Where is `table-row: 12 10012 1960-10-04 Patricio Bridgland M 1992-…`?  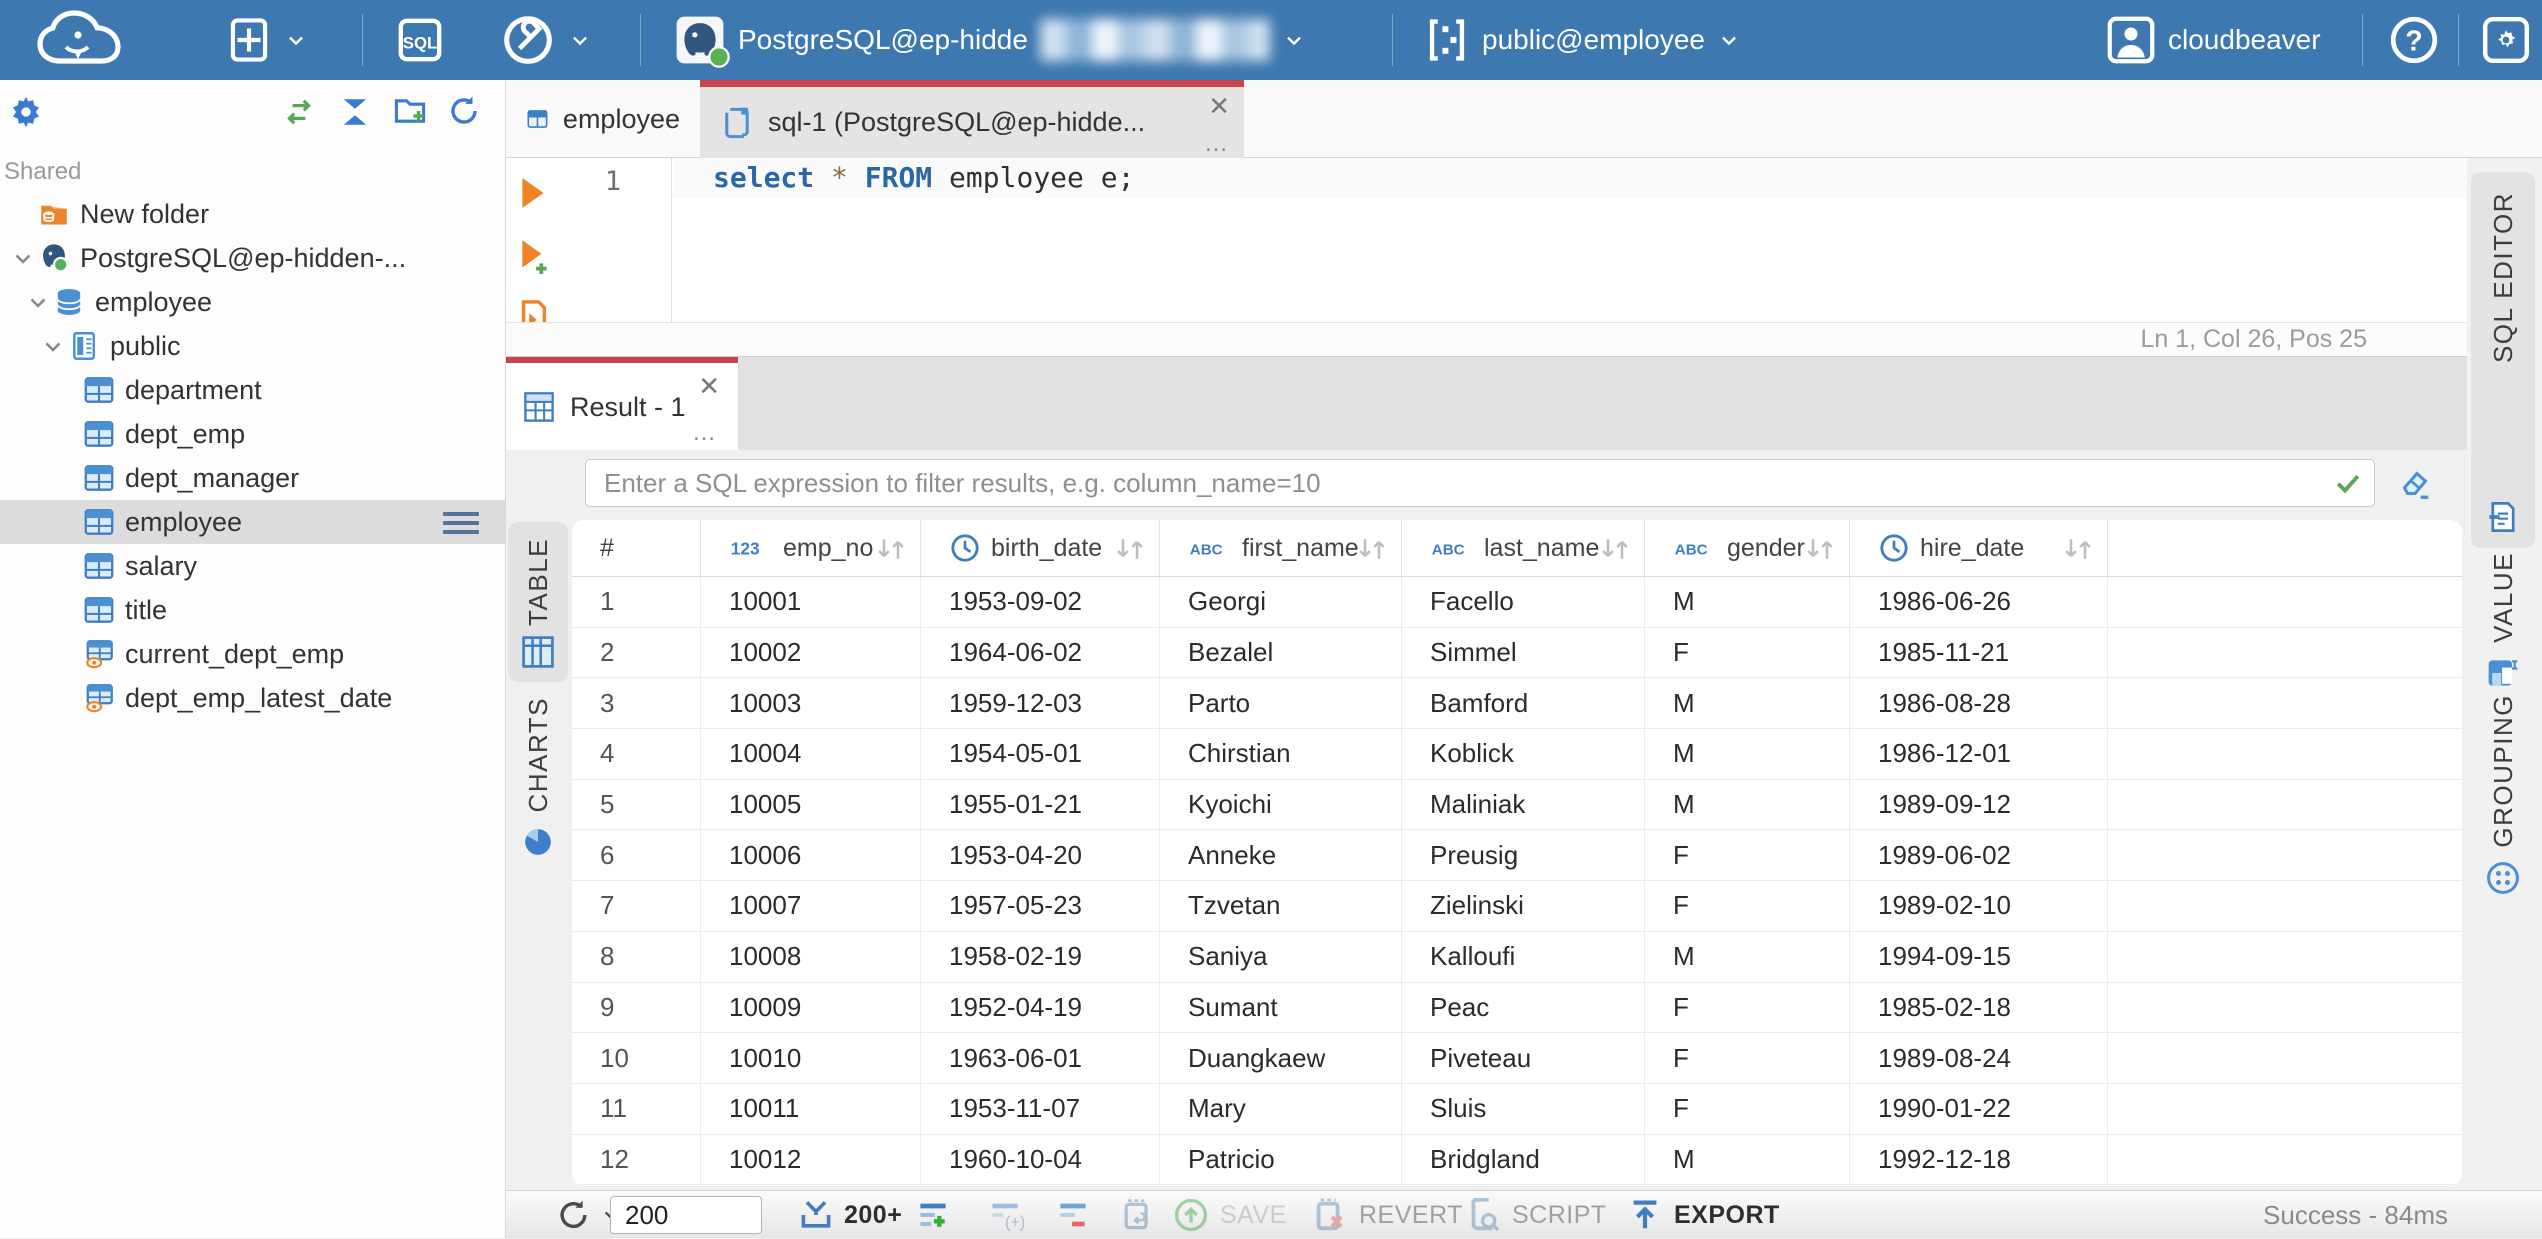 table-row: 12 10012 1960-10-04 Patricio Bridgland M 1992-… is located at coordinates (1517, 1160).